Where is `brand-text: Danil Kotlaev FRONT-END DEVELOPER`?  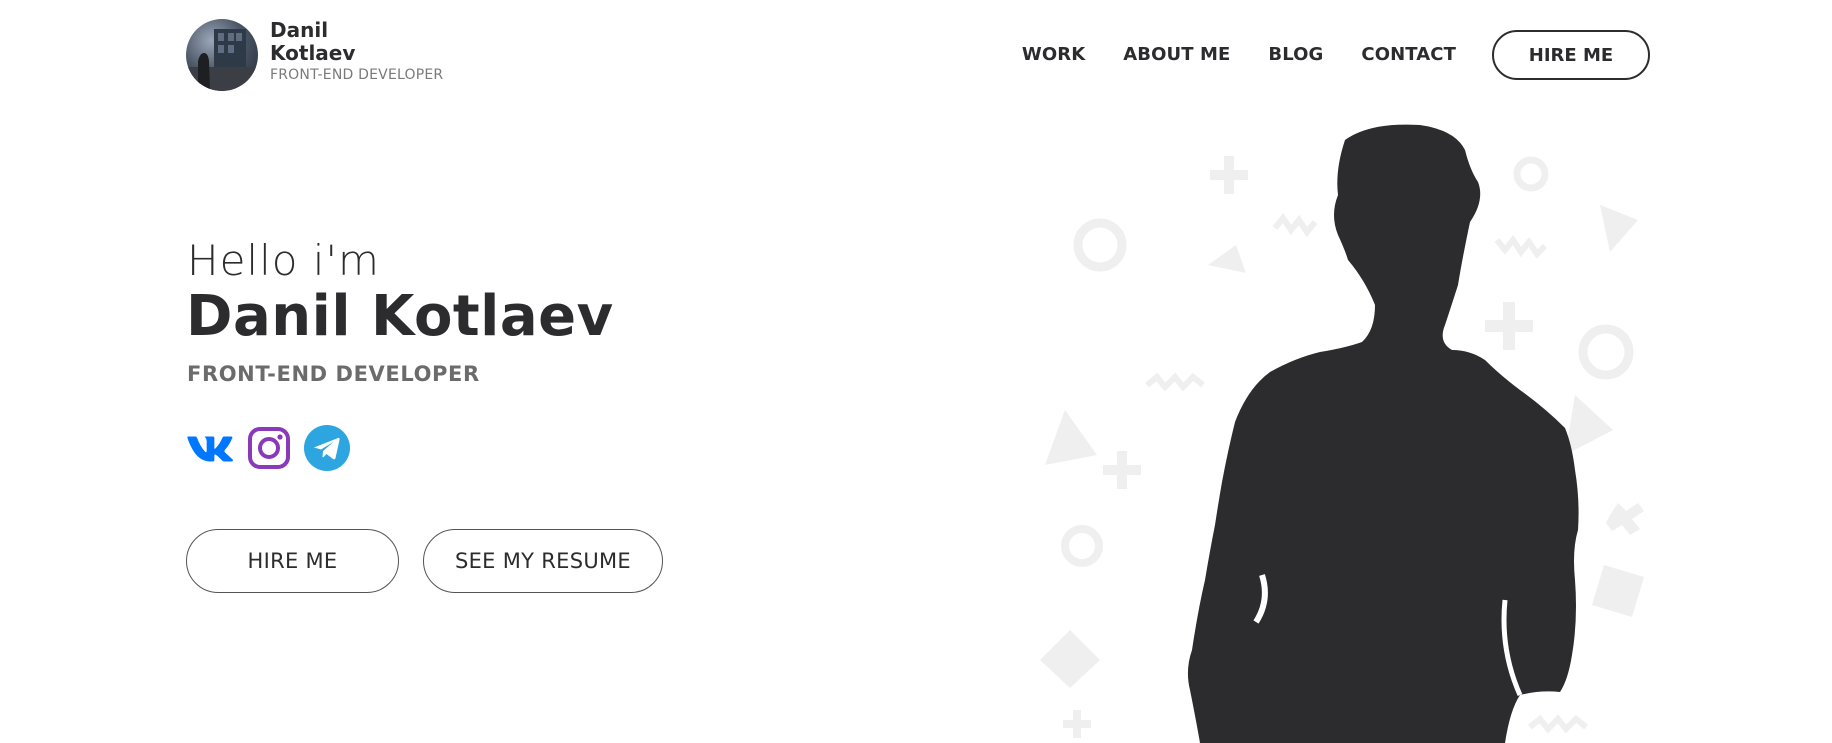 brand-text: Danil Kotlaev FRONT-END DEVELOPER is located at coordinates (356, 52).